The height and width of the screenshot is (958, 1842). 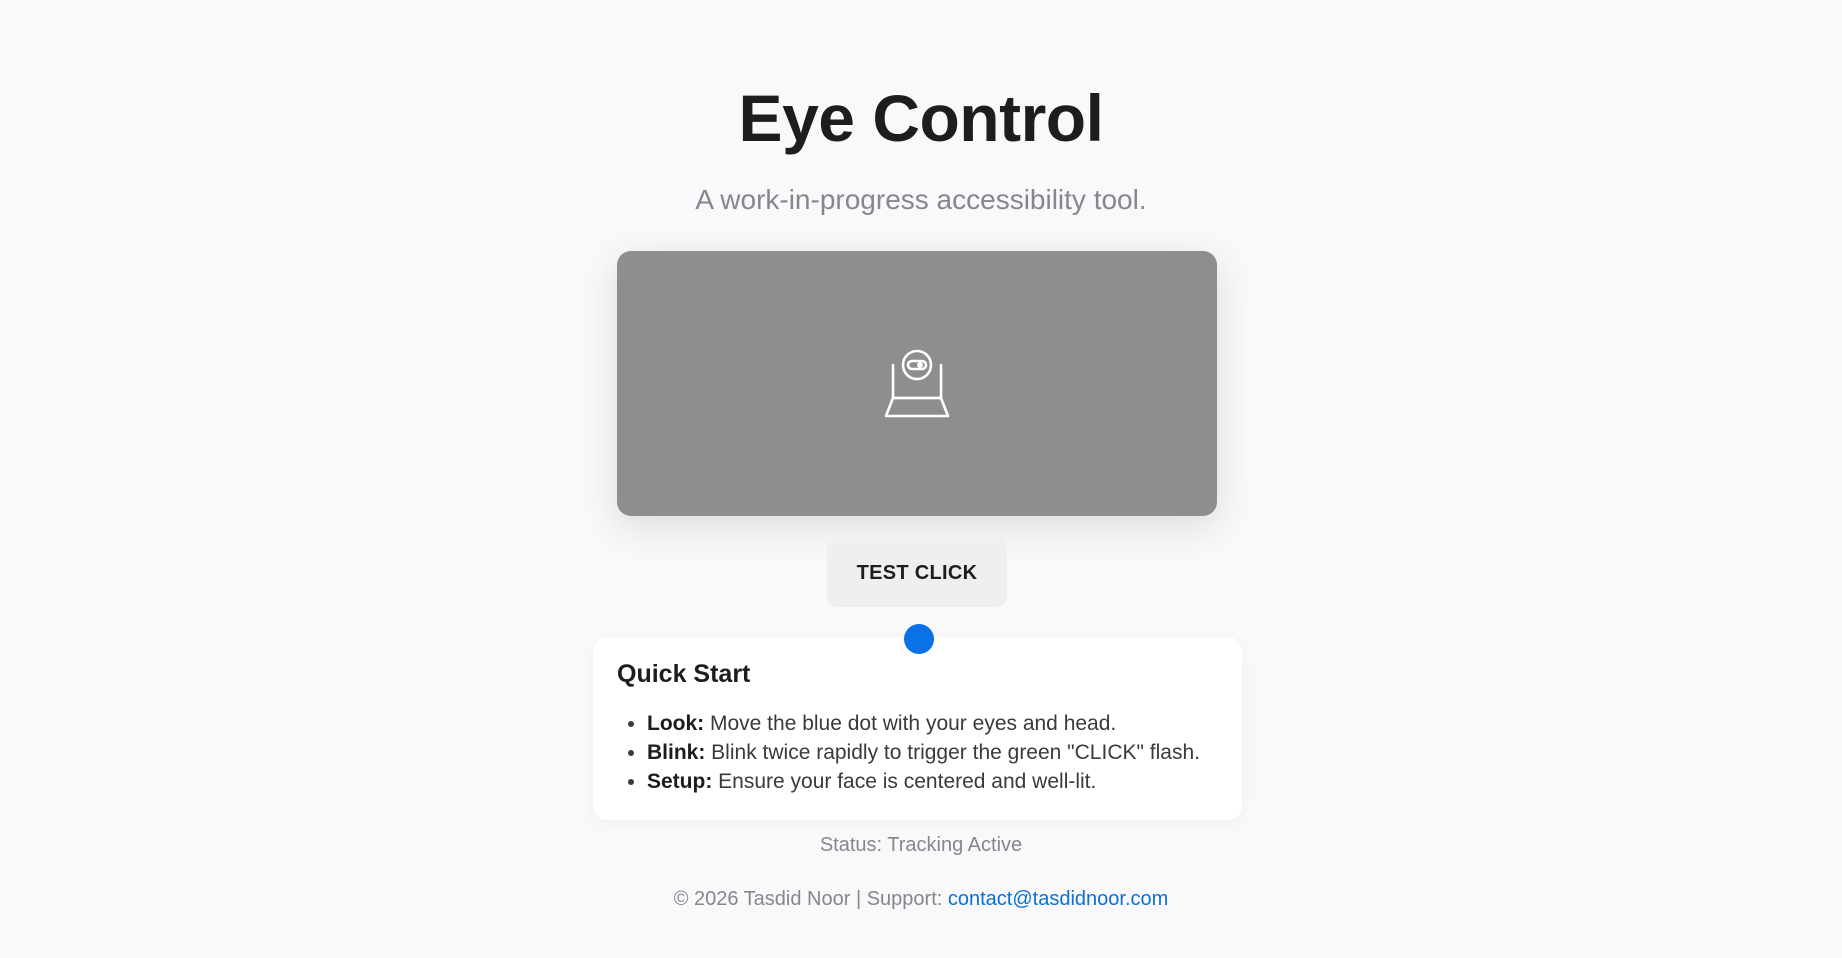 What do you see at coordinates (680, 781) in the screenshot?
I see `list-item-term: Setup:` at bounding box center [680, 781].